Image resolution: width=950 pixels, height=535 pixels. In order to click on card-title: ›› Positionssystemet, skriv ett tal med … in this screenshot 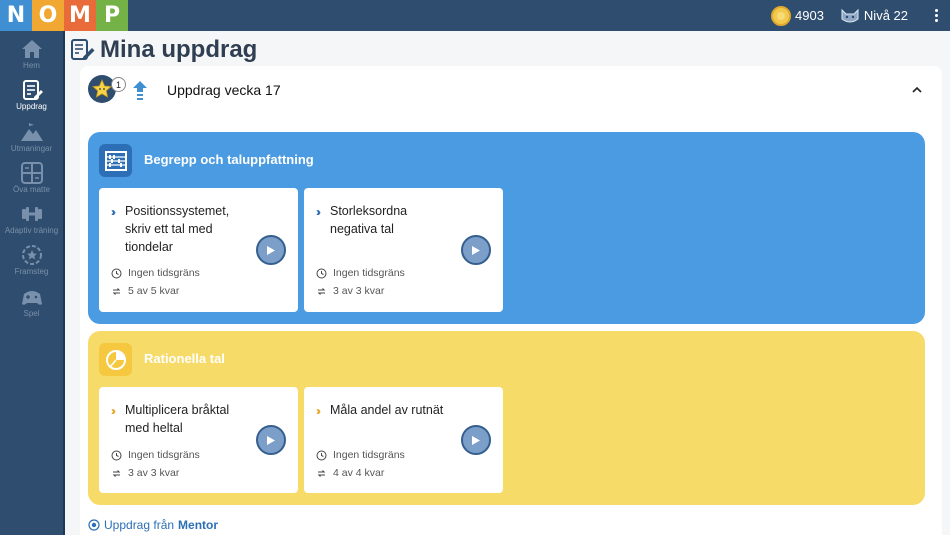, I will do `click(176, 229)`.